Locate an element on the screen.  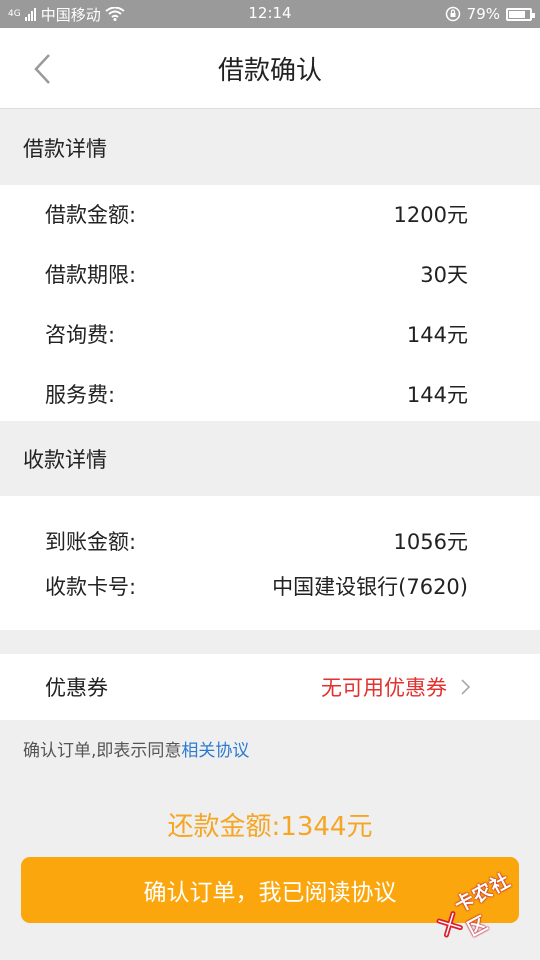
status-bar: 4G 中国移动 12:14 79% is located at coordinates (270, 14).